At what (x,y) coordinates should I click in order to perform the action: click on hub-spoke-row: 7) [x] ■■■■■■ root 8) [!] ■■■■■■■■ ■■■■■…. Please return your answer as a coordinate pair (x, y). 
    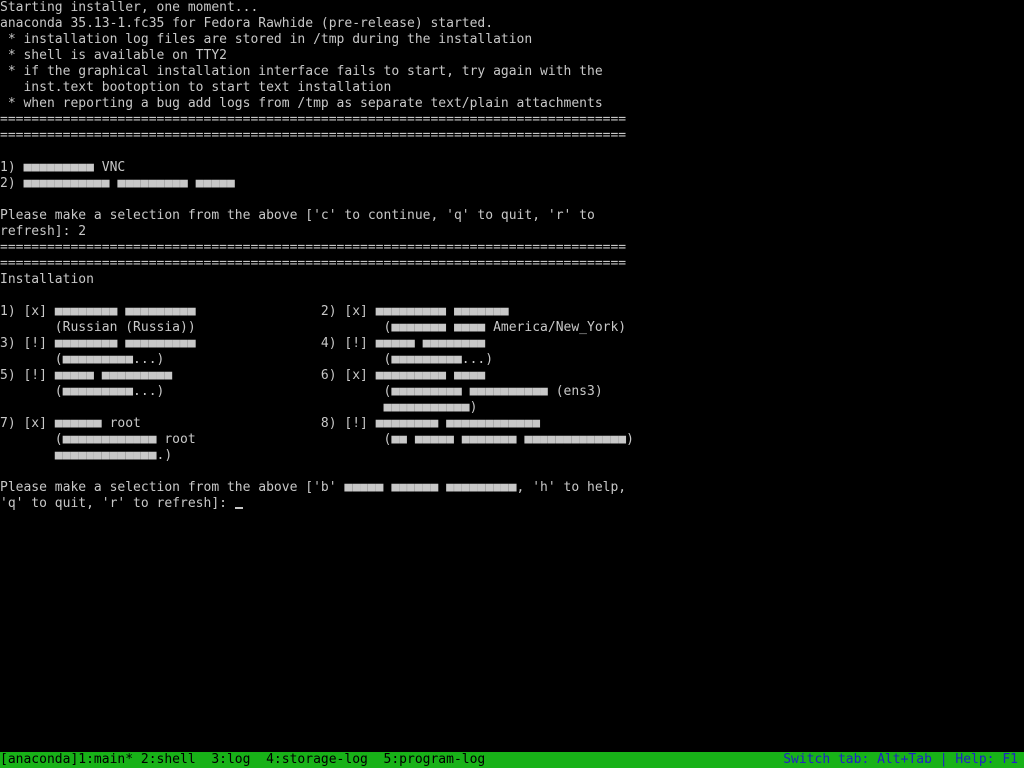
    Looking at the image, I should click on (270, 423).